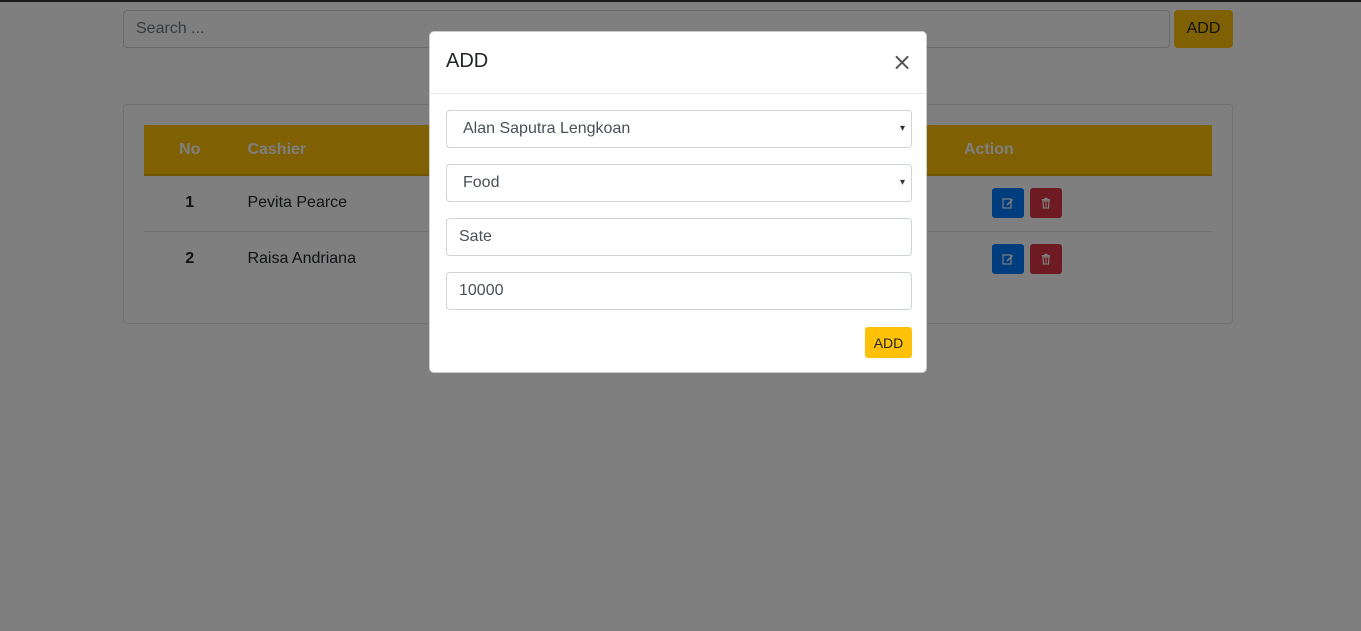  What do you see at coordinates (481, 182) in the screenshot?
I see `category-select-value: Food` at bounding box center [481, 182].